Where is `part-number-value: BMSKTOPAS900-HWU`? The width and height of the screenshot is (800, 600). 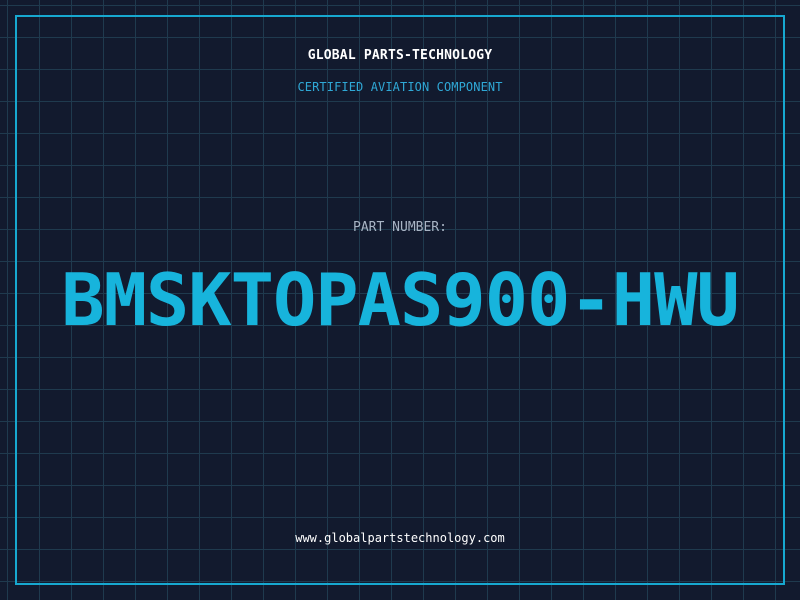 part-number-value: BMSKTOPAS900-HWU is located at coordinates (400, 300).